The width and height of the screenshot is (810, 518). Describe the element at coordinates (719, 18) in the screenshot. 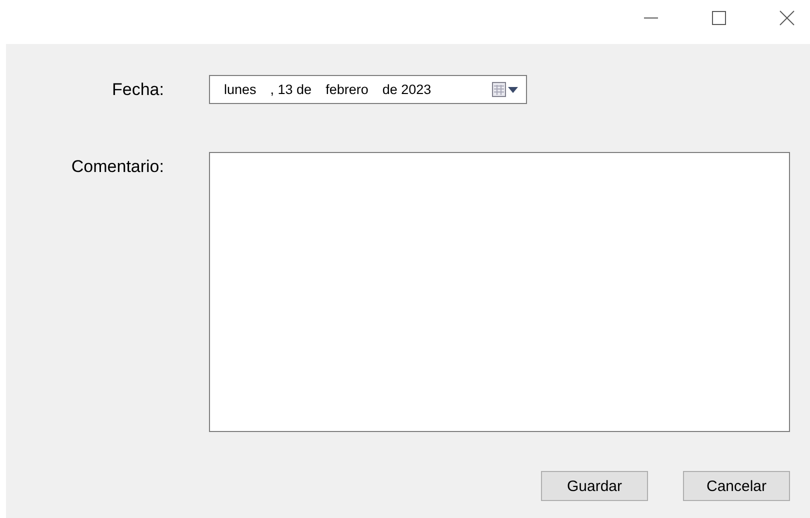

I see `maximize-icon` at that location.